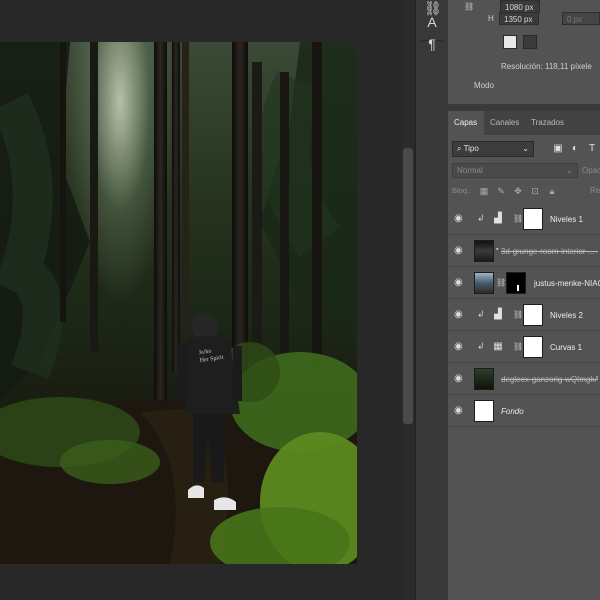  What do you see at coordinates (466, 123) in the screenshot?
I see `tab-capas: Capas` at bounding box center [466, 123].